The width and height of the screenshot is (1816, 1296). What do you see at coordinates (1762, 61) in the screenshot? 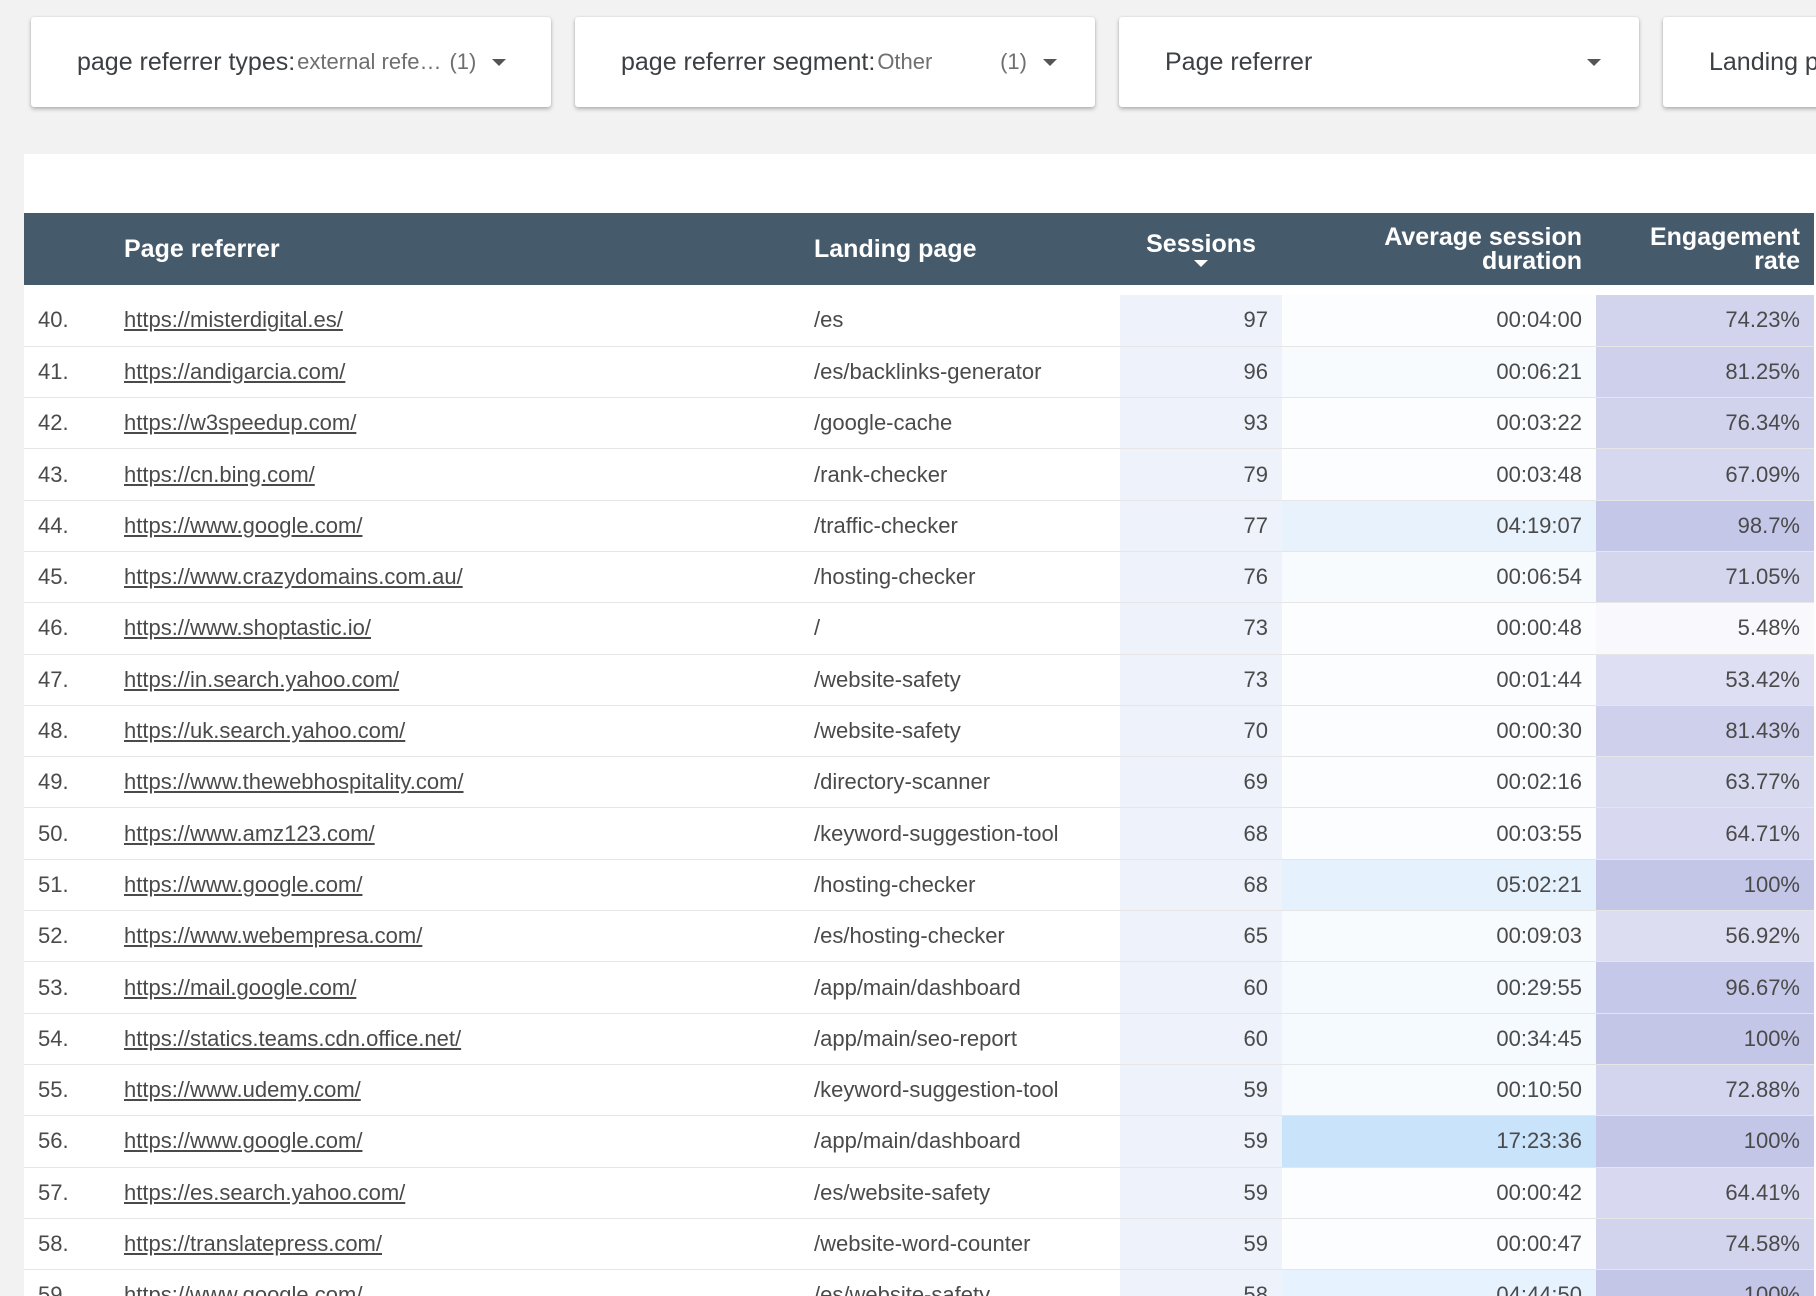
I see `filter-label: Landing p` at bounding box center [1762, 61].